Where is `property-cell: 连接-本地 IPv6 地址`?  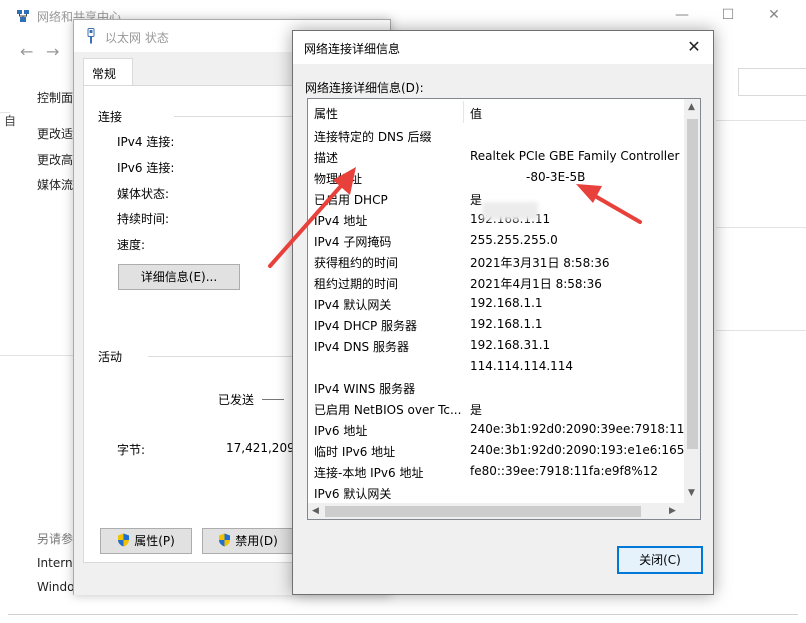 property-cell: 连接-本地 IPv6 地址 is located at coordinates (369, 473).